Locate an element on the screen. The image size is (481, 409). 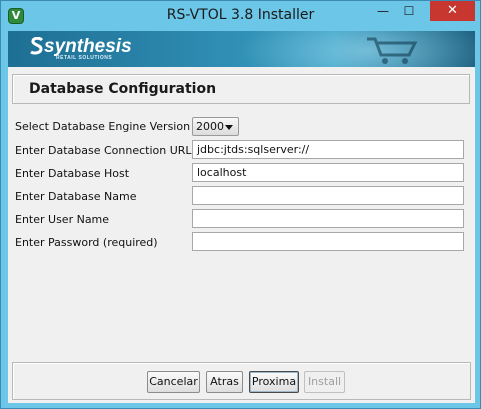
title-bar: V RS-VTOL 3.8 Installer — ☐ ✕ is located at coordinates (240, 16).